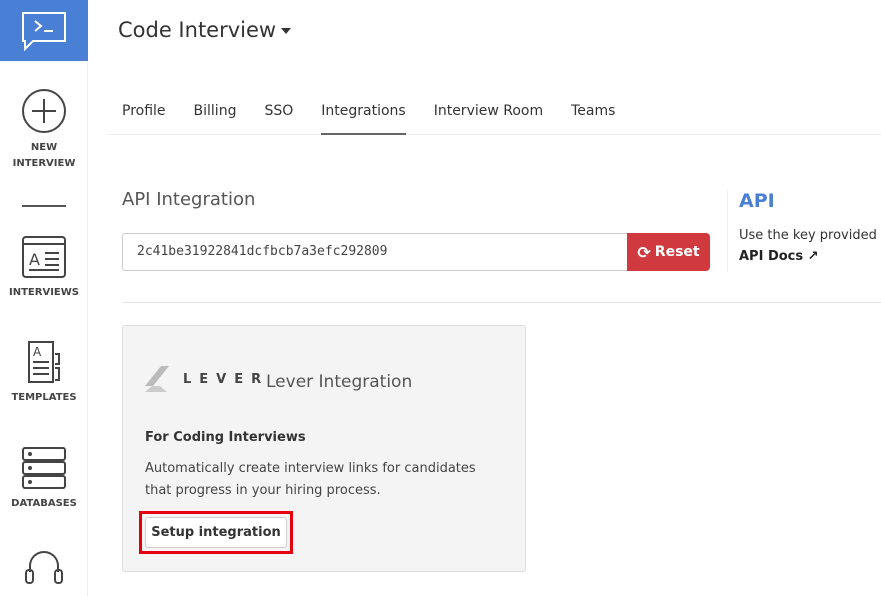  What do you see at coordinates (197, 30) in the screenshot?
I see `page-title-text: Code Interview` at bounding box center [197, 30].